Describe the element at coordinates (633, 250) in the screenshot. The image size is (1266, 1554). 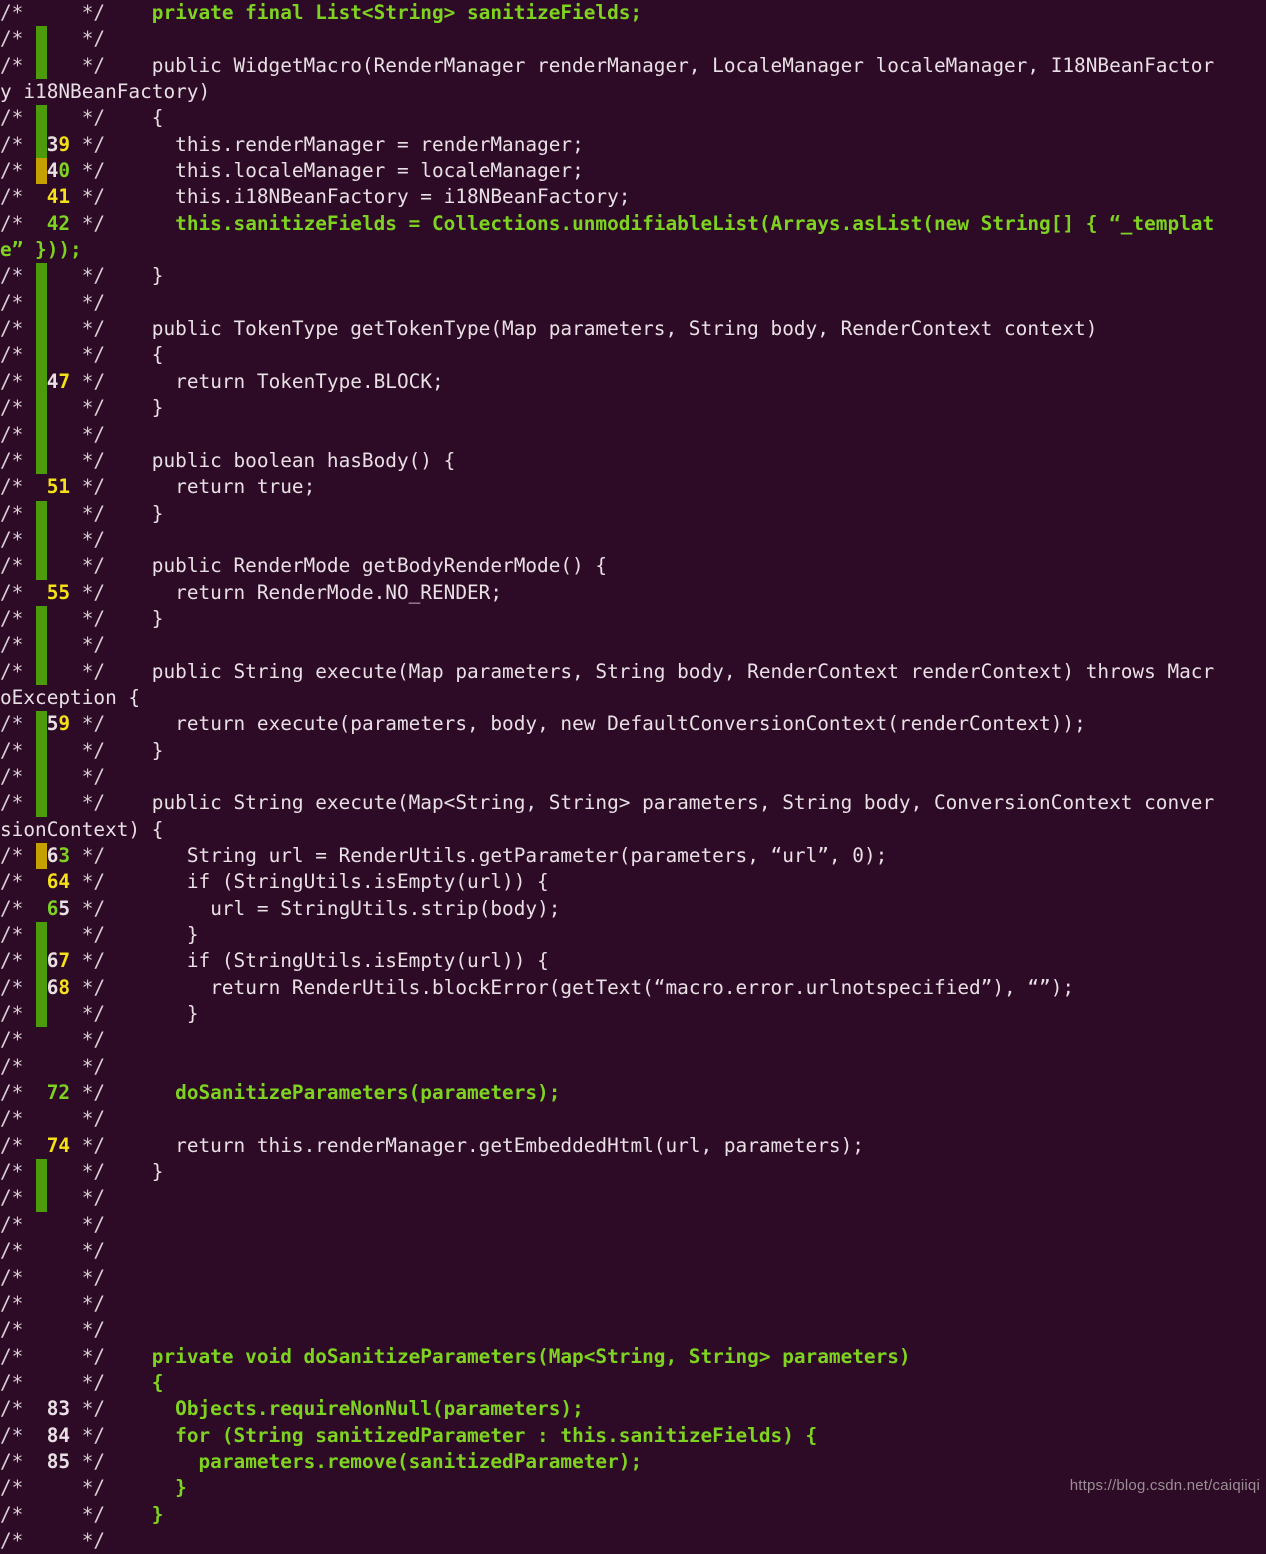
I see `code-line: e” }));` at that location.